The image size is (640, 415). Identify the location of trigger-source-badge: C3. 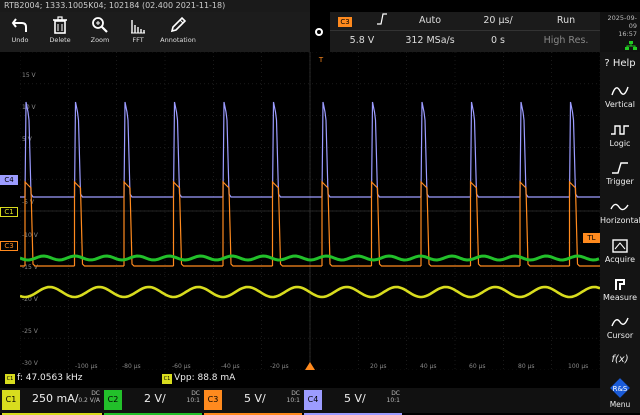
(345, 22).